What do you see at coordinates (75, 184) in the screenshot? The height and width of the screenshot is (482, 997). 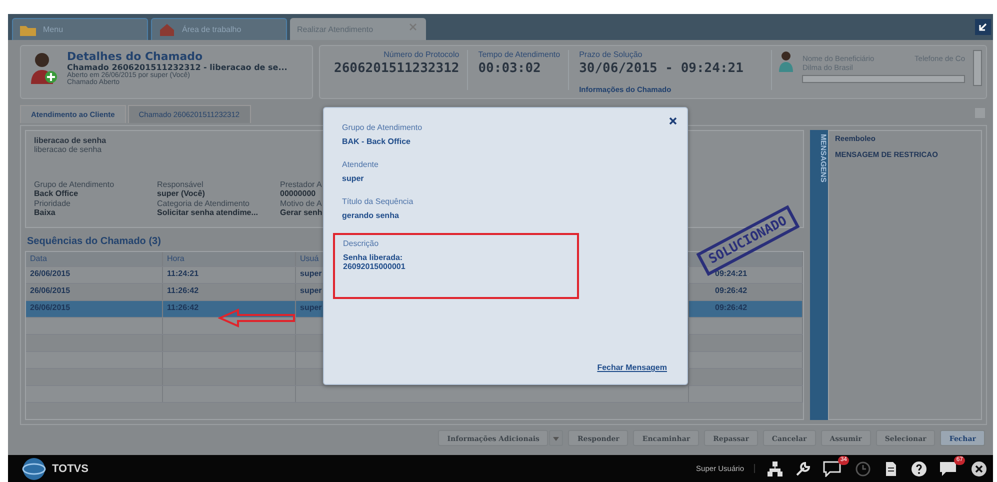 I see `field-label: Grupo de Atendimento` at bounding box center [75, 184].